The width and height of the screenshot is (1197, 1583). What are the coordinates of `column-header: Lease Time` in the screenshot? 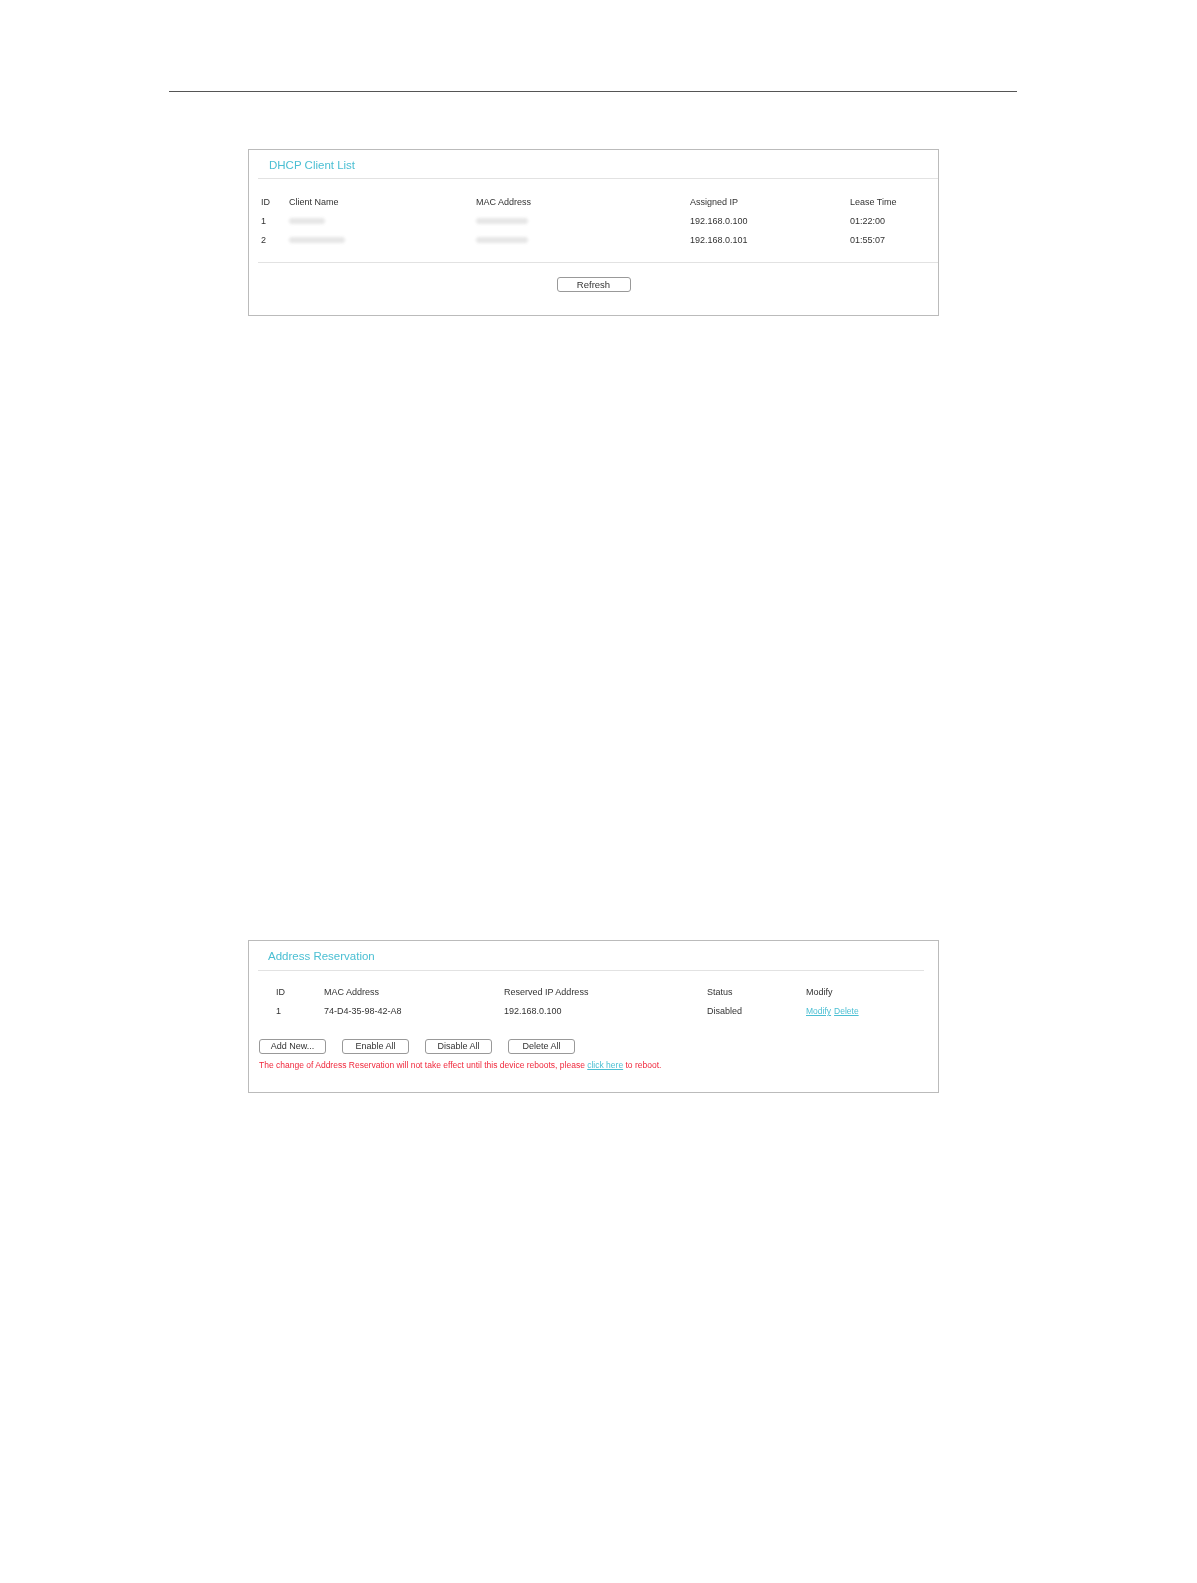 It's located at (874, 202).